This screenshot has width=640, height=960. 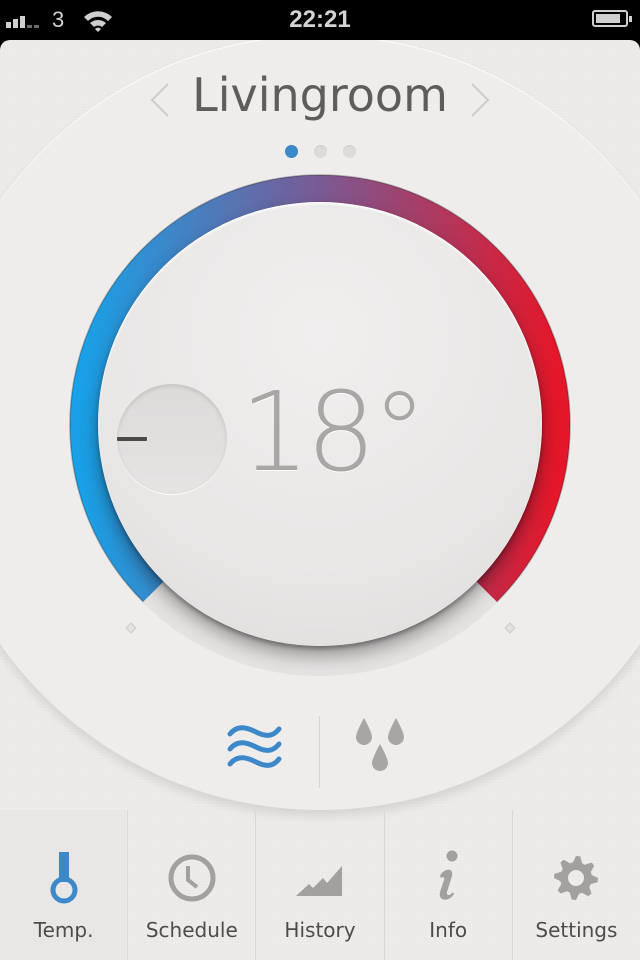 I want to click on water-drops-icon, so click(x=380, y=744).